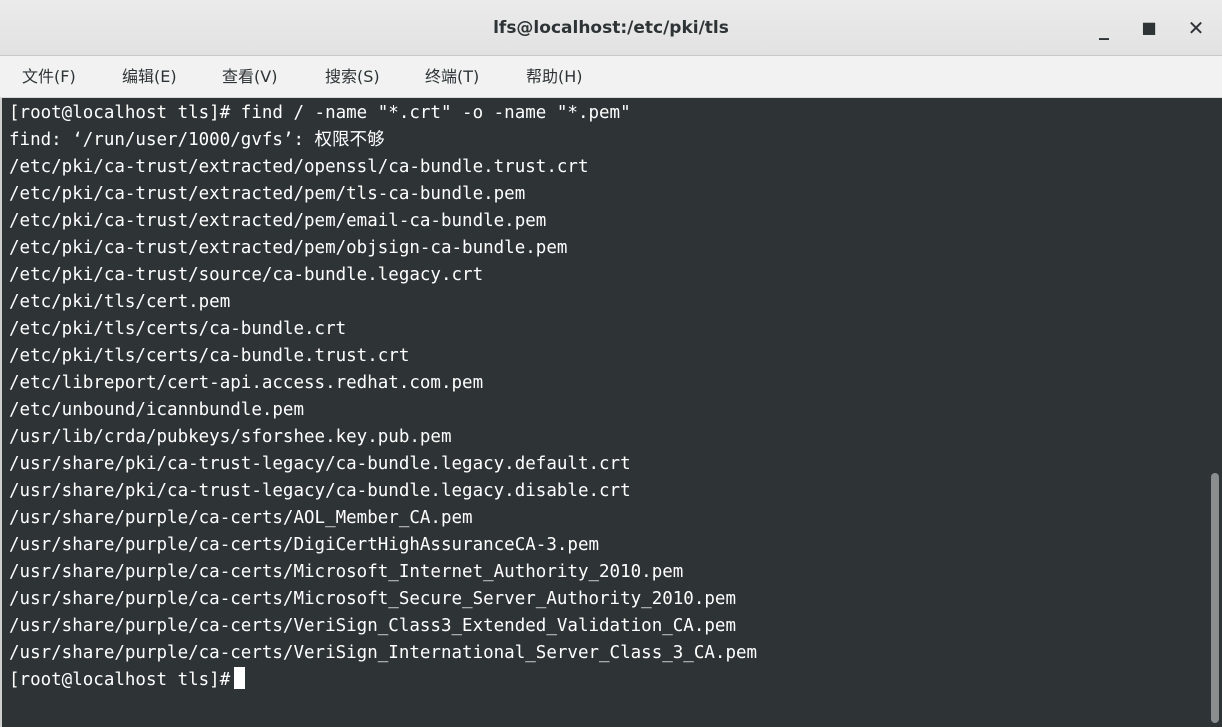 The width and height of the screenshot is (1222, 727). What do you see at coordinates (149, 77) in the screenshot?
I see `menu-edit: 编辑(E)` at bounding box center [149, 77].